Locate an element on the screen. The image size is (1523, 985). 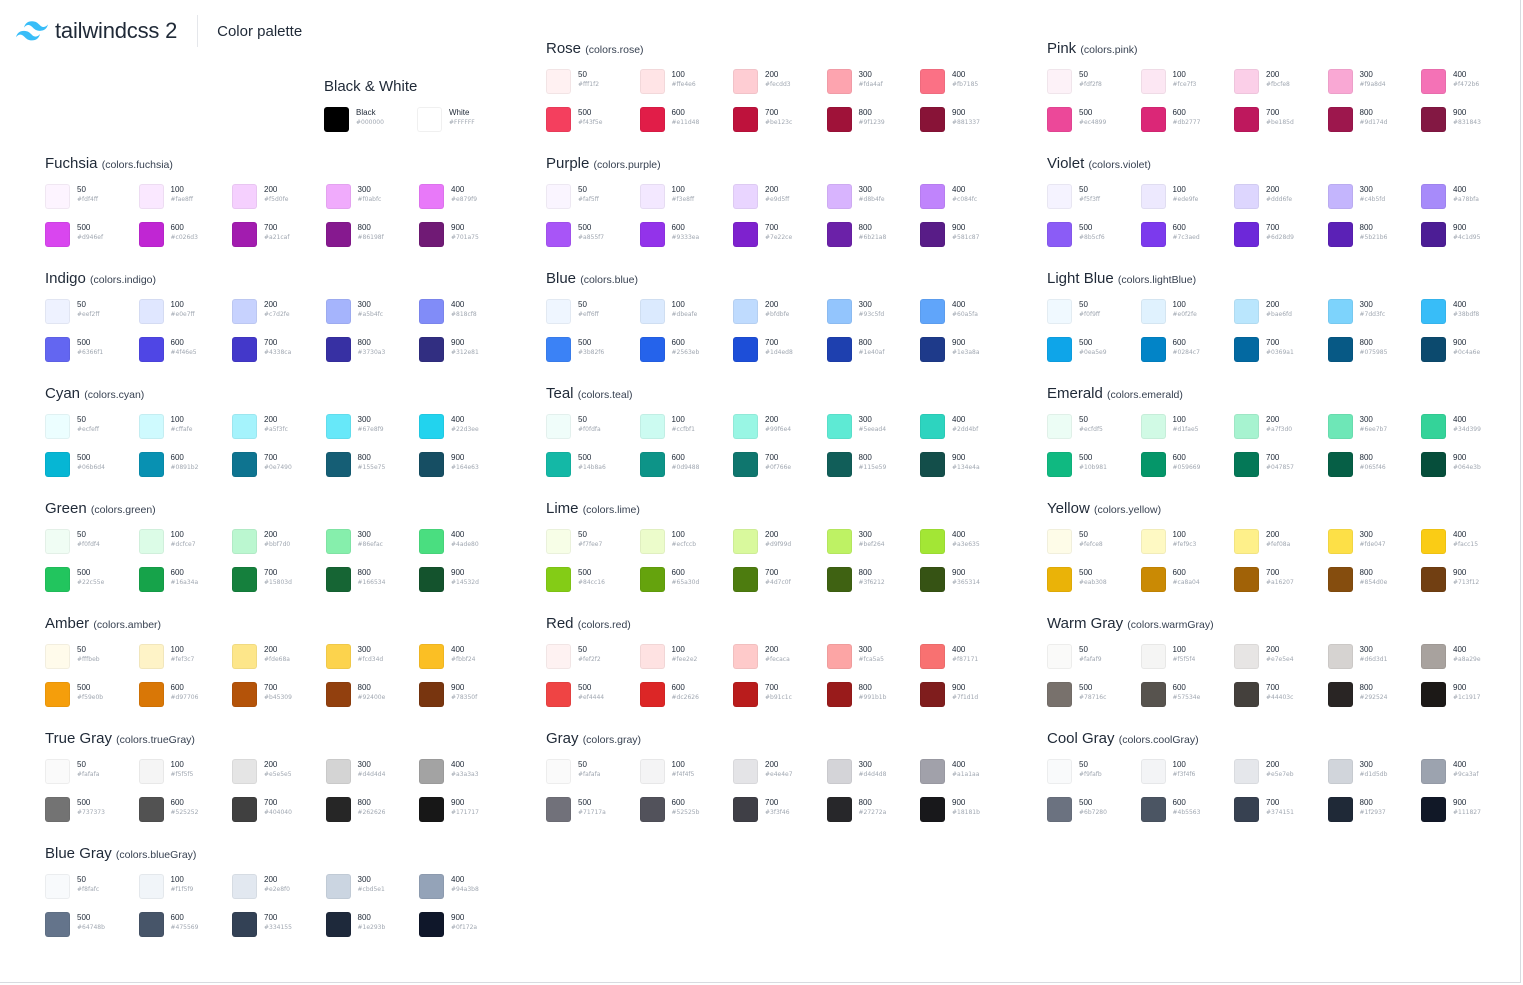
color-swatch-cyan-50: 50 #ecfeff is located at coordinates (90, 429).